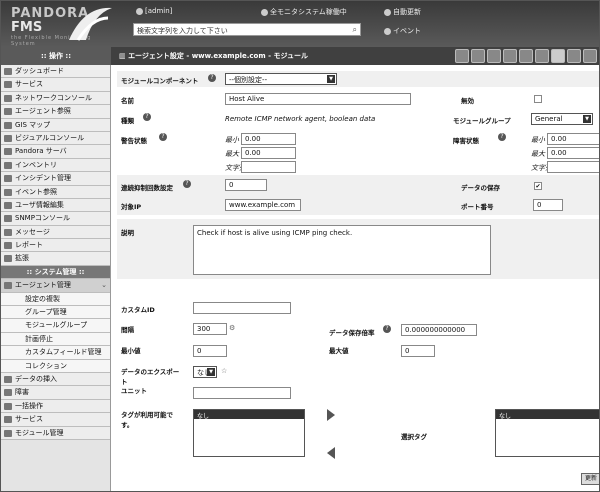 The image size is (600, 492). Describe the element at coordinates (55, 98) in the screenshot. I see `sidebar-item: ネットワークコンソール` at that location.